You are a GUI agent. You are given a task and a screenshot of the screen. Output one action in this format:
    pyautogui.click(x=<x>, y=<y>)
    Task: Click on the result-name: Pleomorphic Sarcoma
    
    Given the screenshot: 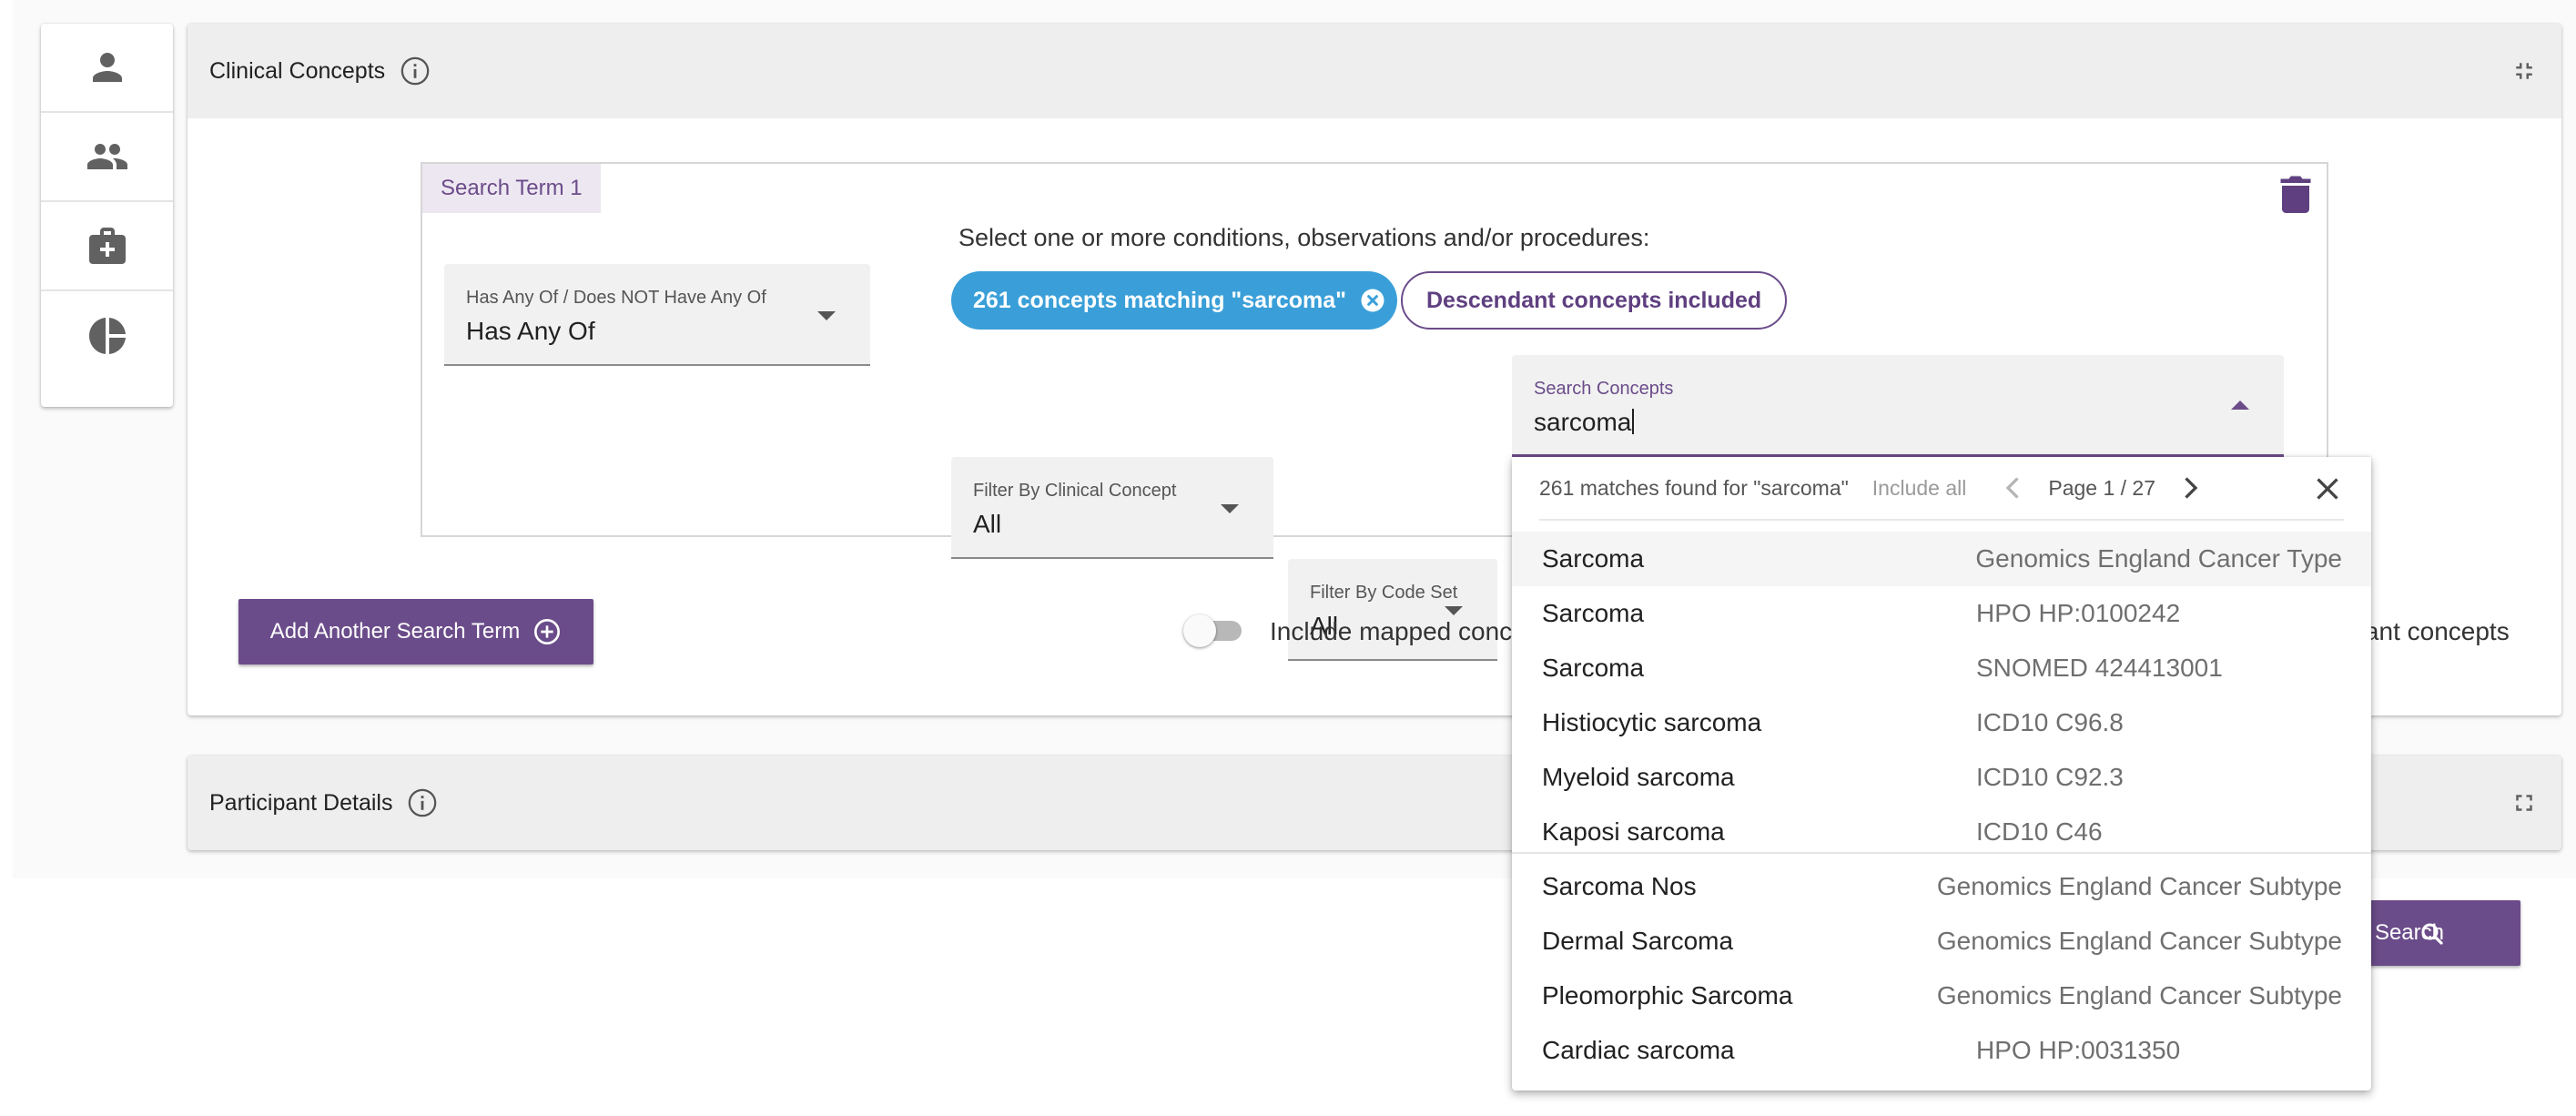 What is the action you would take?
    pyautogui.click(x=1667, y=995)
    